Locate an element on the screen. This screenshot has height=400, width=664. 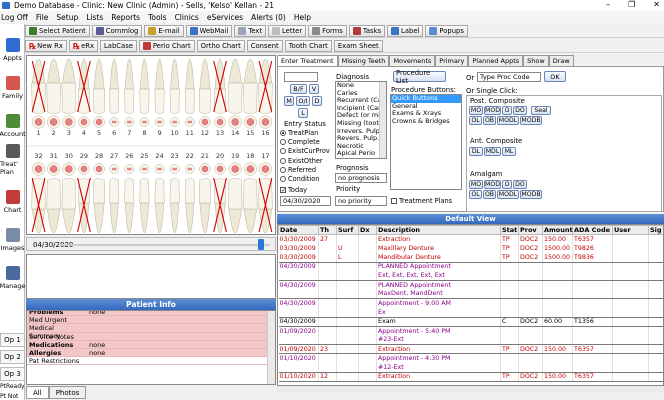
table-row: Ext, Ext, Ext, Ext, Ext is located at coordinates (470, 276).